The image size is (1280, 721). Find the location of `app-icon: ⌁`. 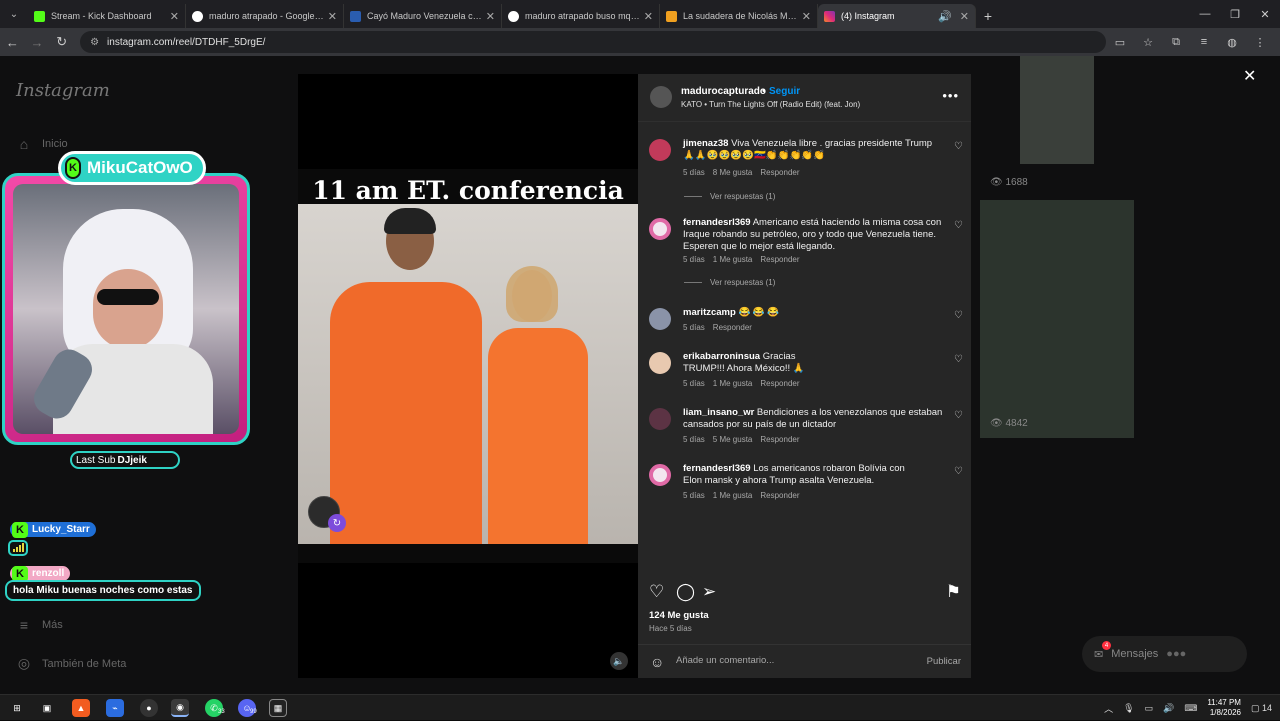

app-icon: ⌁ is located at coordinates (115, 708).